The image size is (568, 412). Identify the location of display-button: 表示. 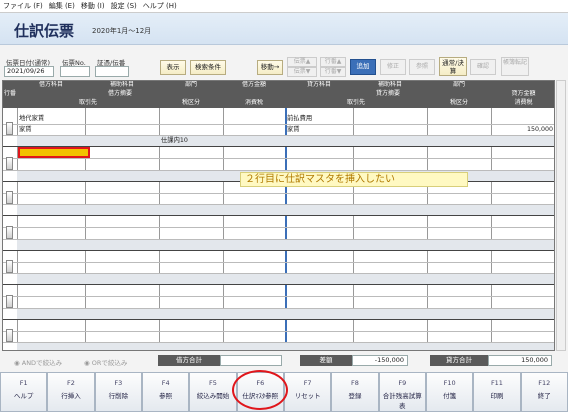
(173, 67).